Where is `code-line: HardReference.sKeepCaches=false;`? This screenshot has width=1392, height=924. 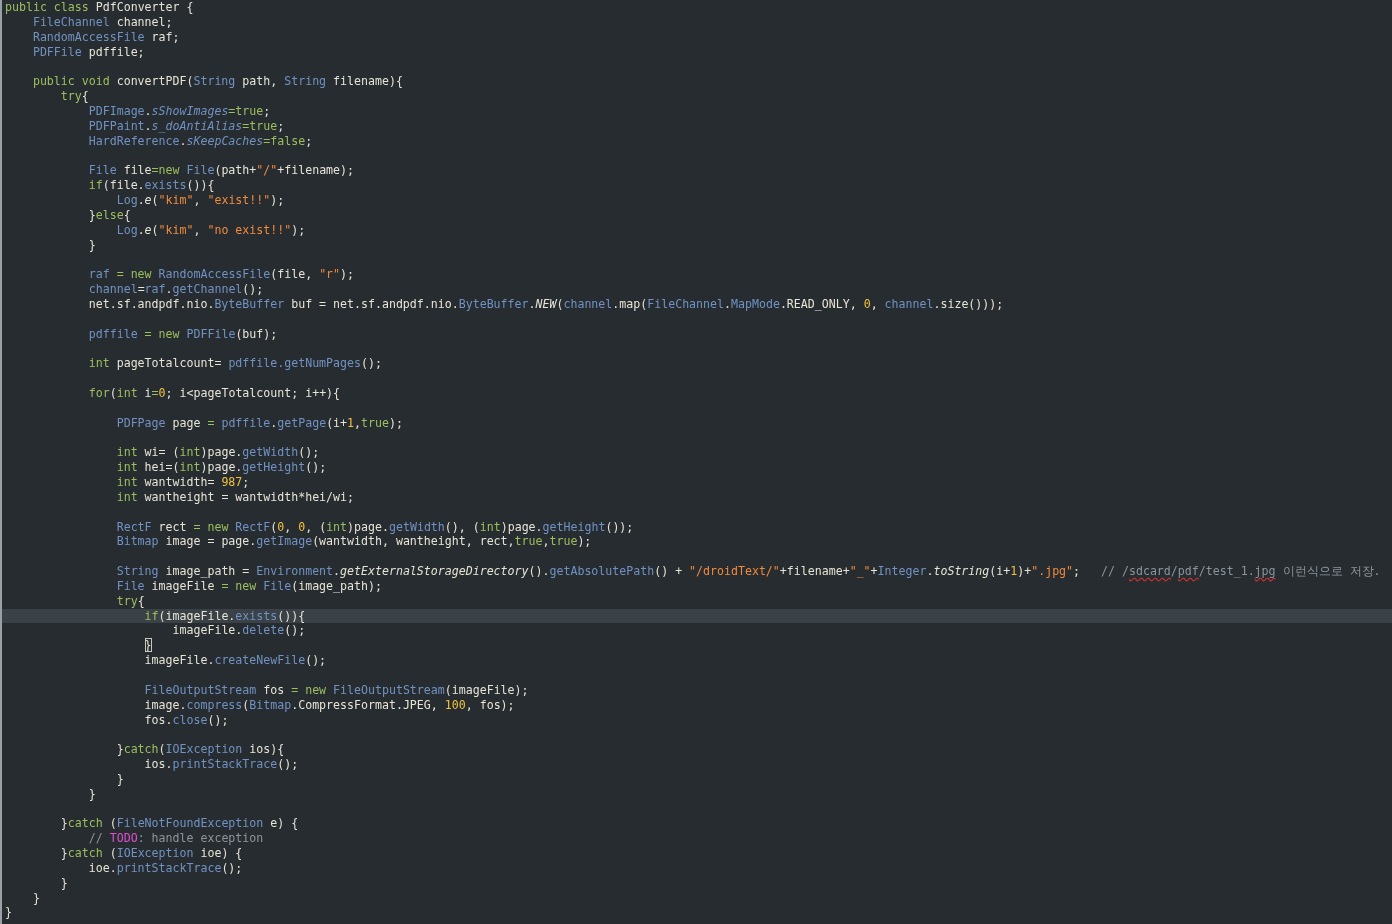
code-line: HardReference.sKeepCaches=false; is located at coordinates (200, 141).